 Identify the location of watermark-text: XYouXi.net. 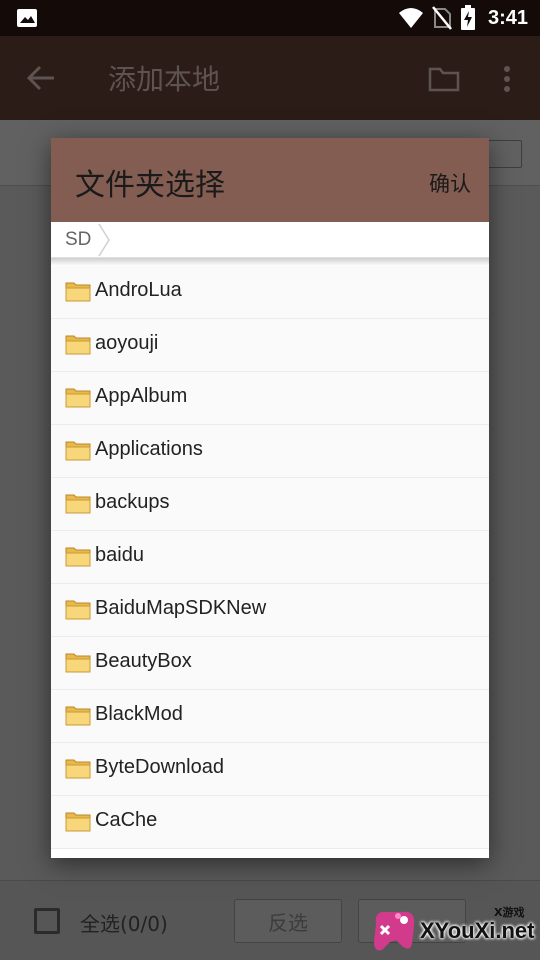
(477, 930).